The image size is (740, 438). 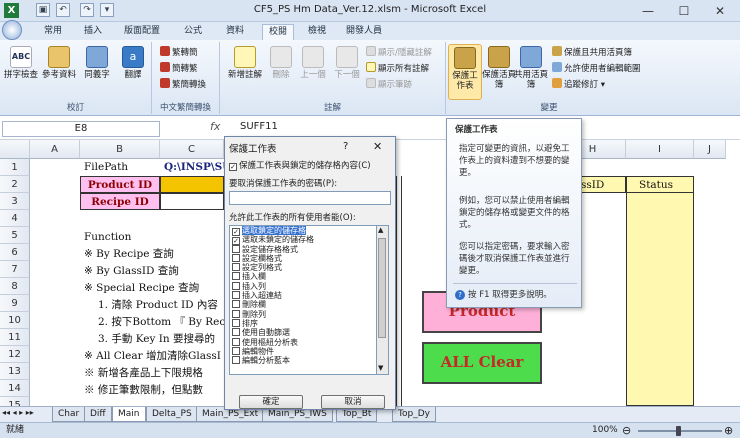 I want to click on protect-workbook-button: 保護活頁簿, so click(x=499, y=68).